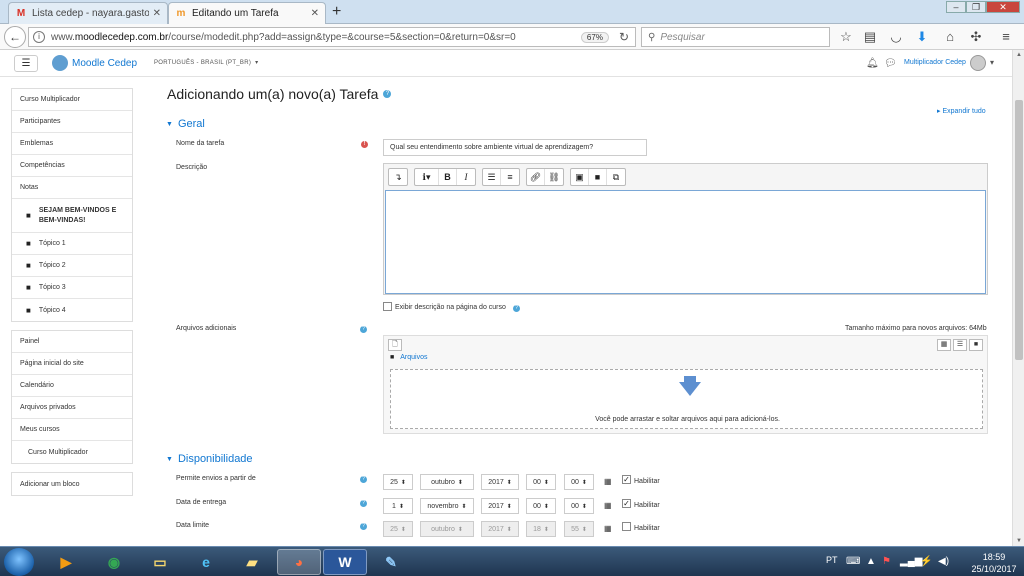  Describe the element at coordinates (408, 357) in the screenshot. I see `files-folder-link: ■ Arquivos` at that location.